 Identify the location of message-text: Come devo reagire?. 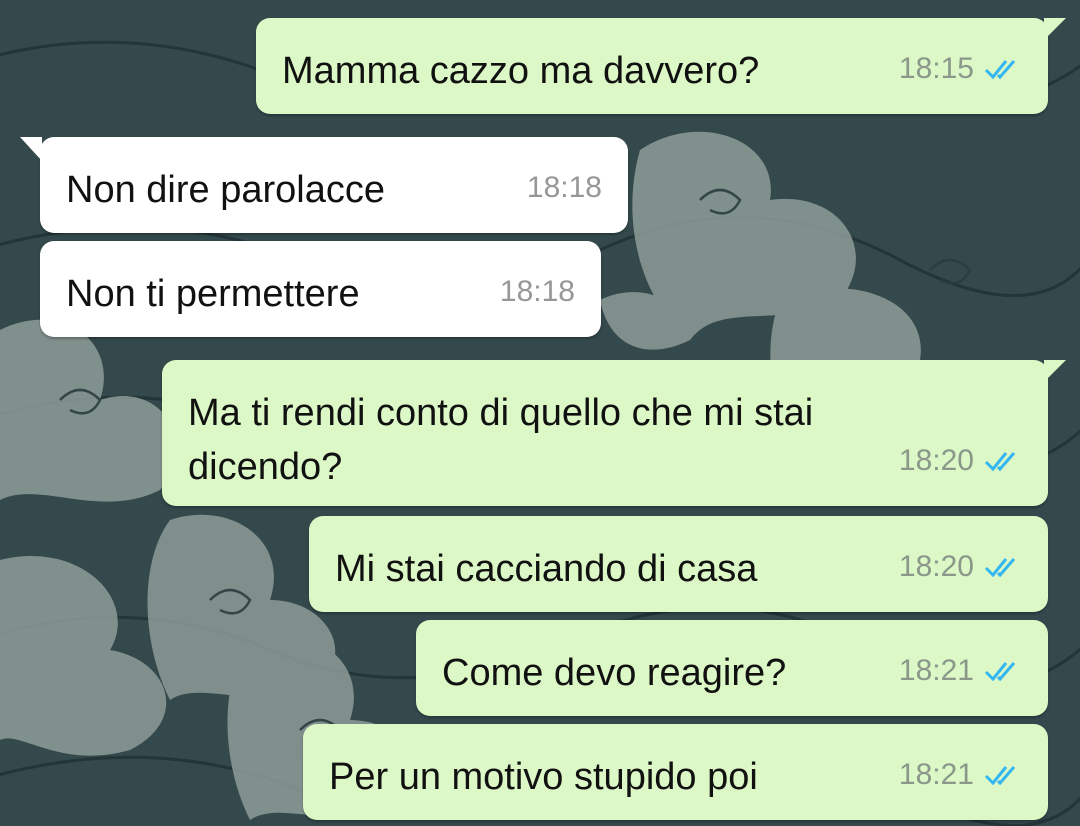
(614, 673).